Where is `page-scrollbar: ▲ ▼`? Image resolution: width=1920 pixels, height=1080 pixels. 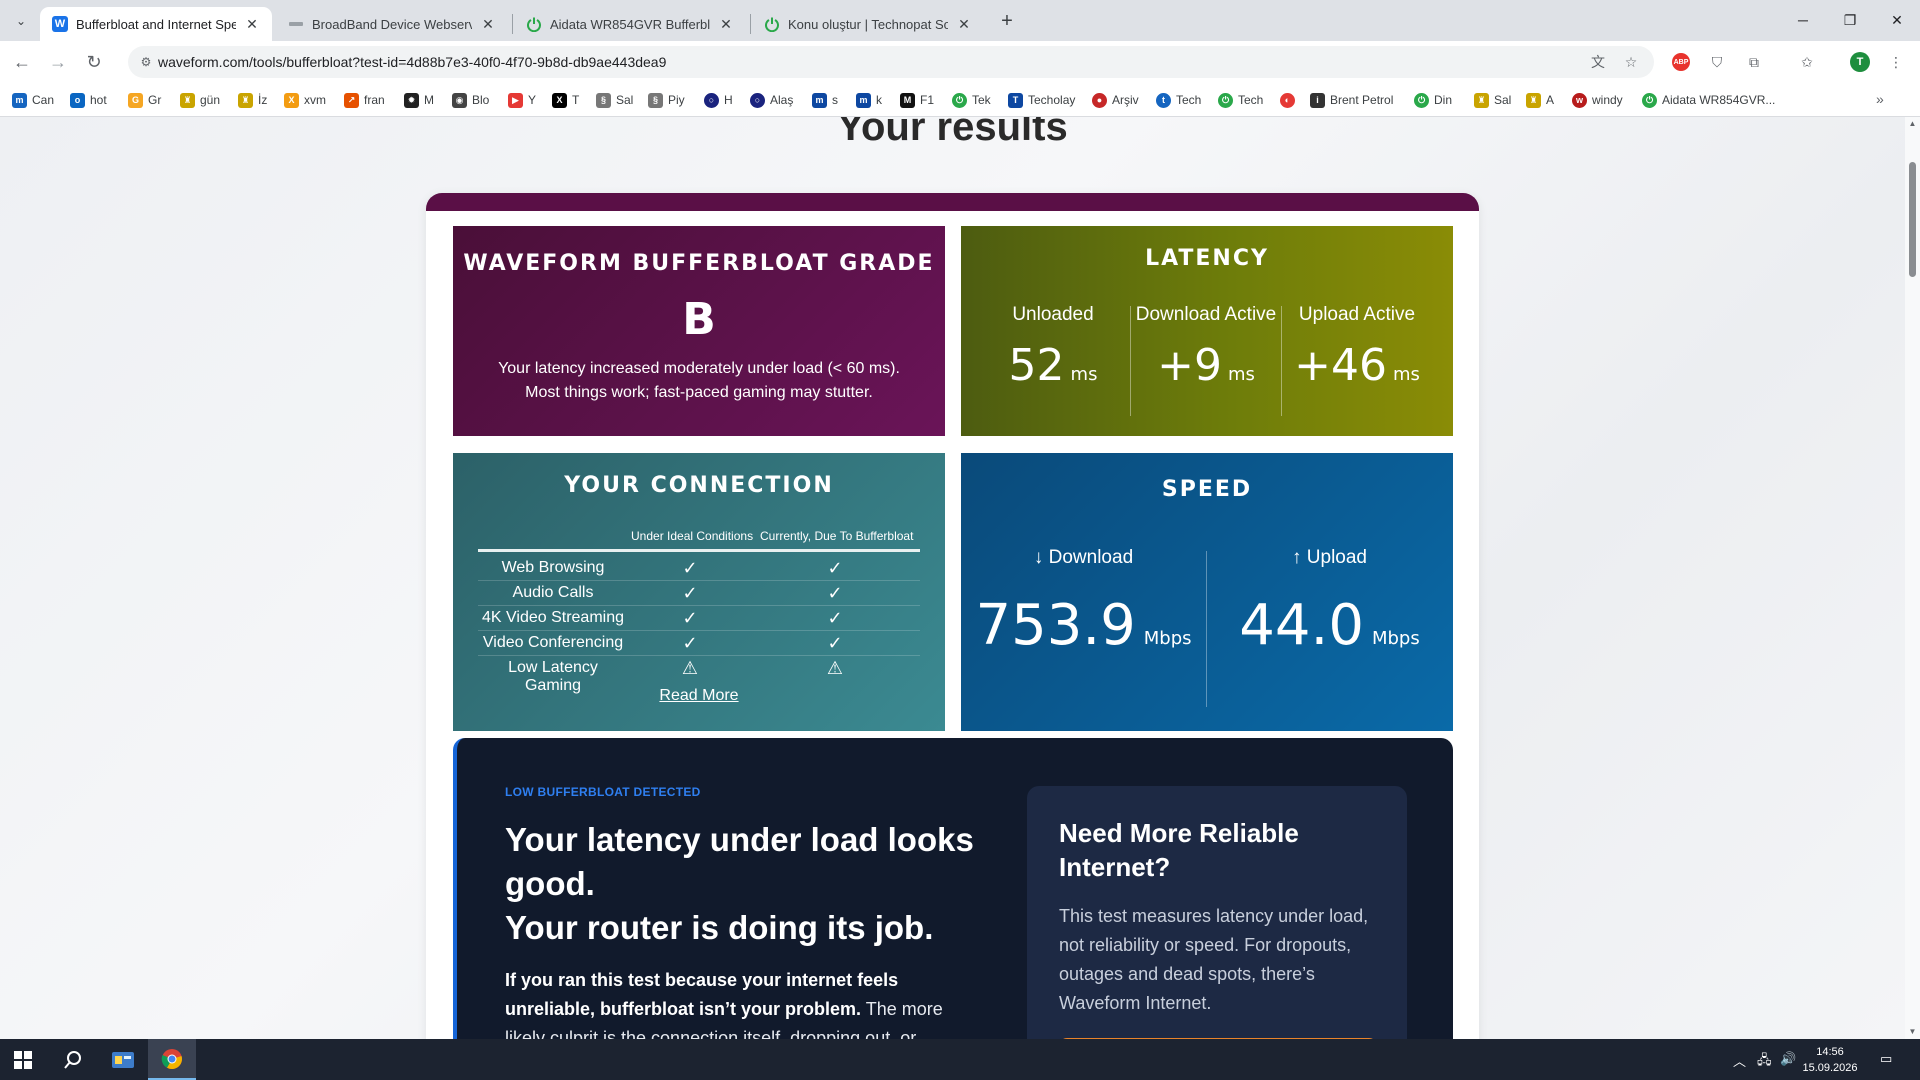 page-scrollbar: ▲ ▼ is located at coordinates (1912, 578).